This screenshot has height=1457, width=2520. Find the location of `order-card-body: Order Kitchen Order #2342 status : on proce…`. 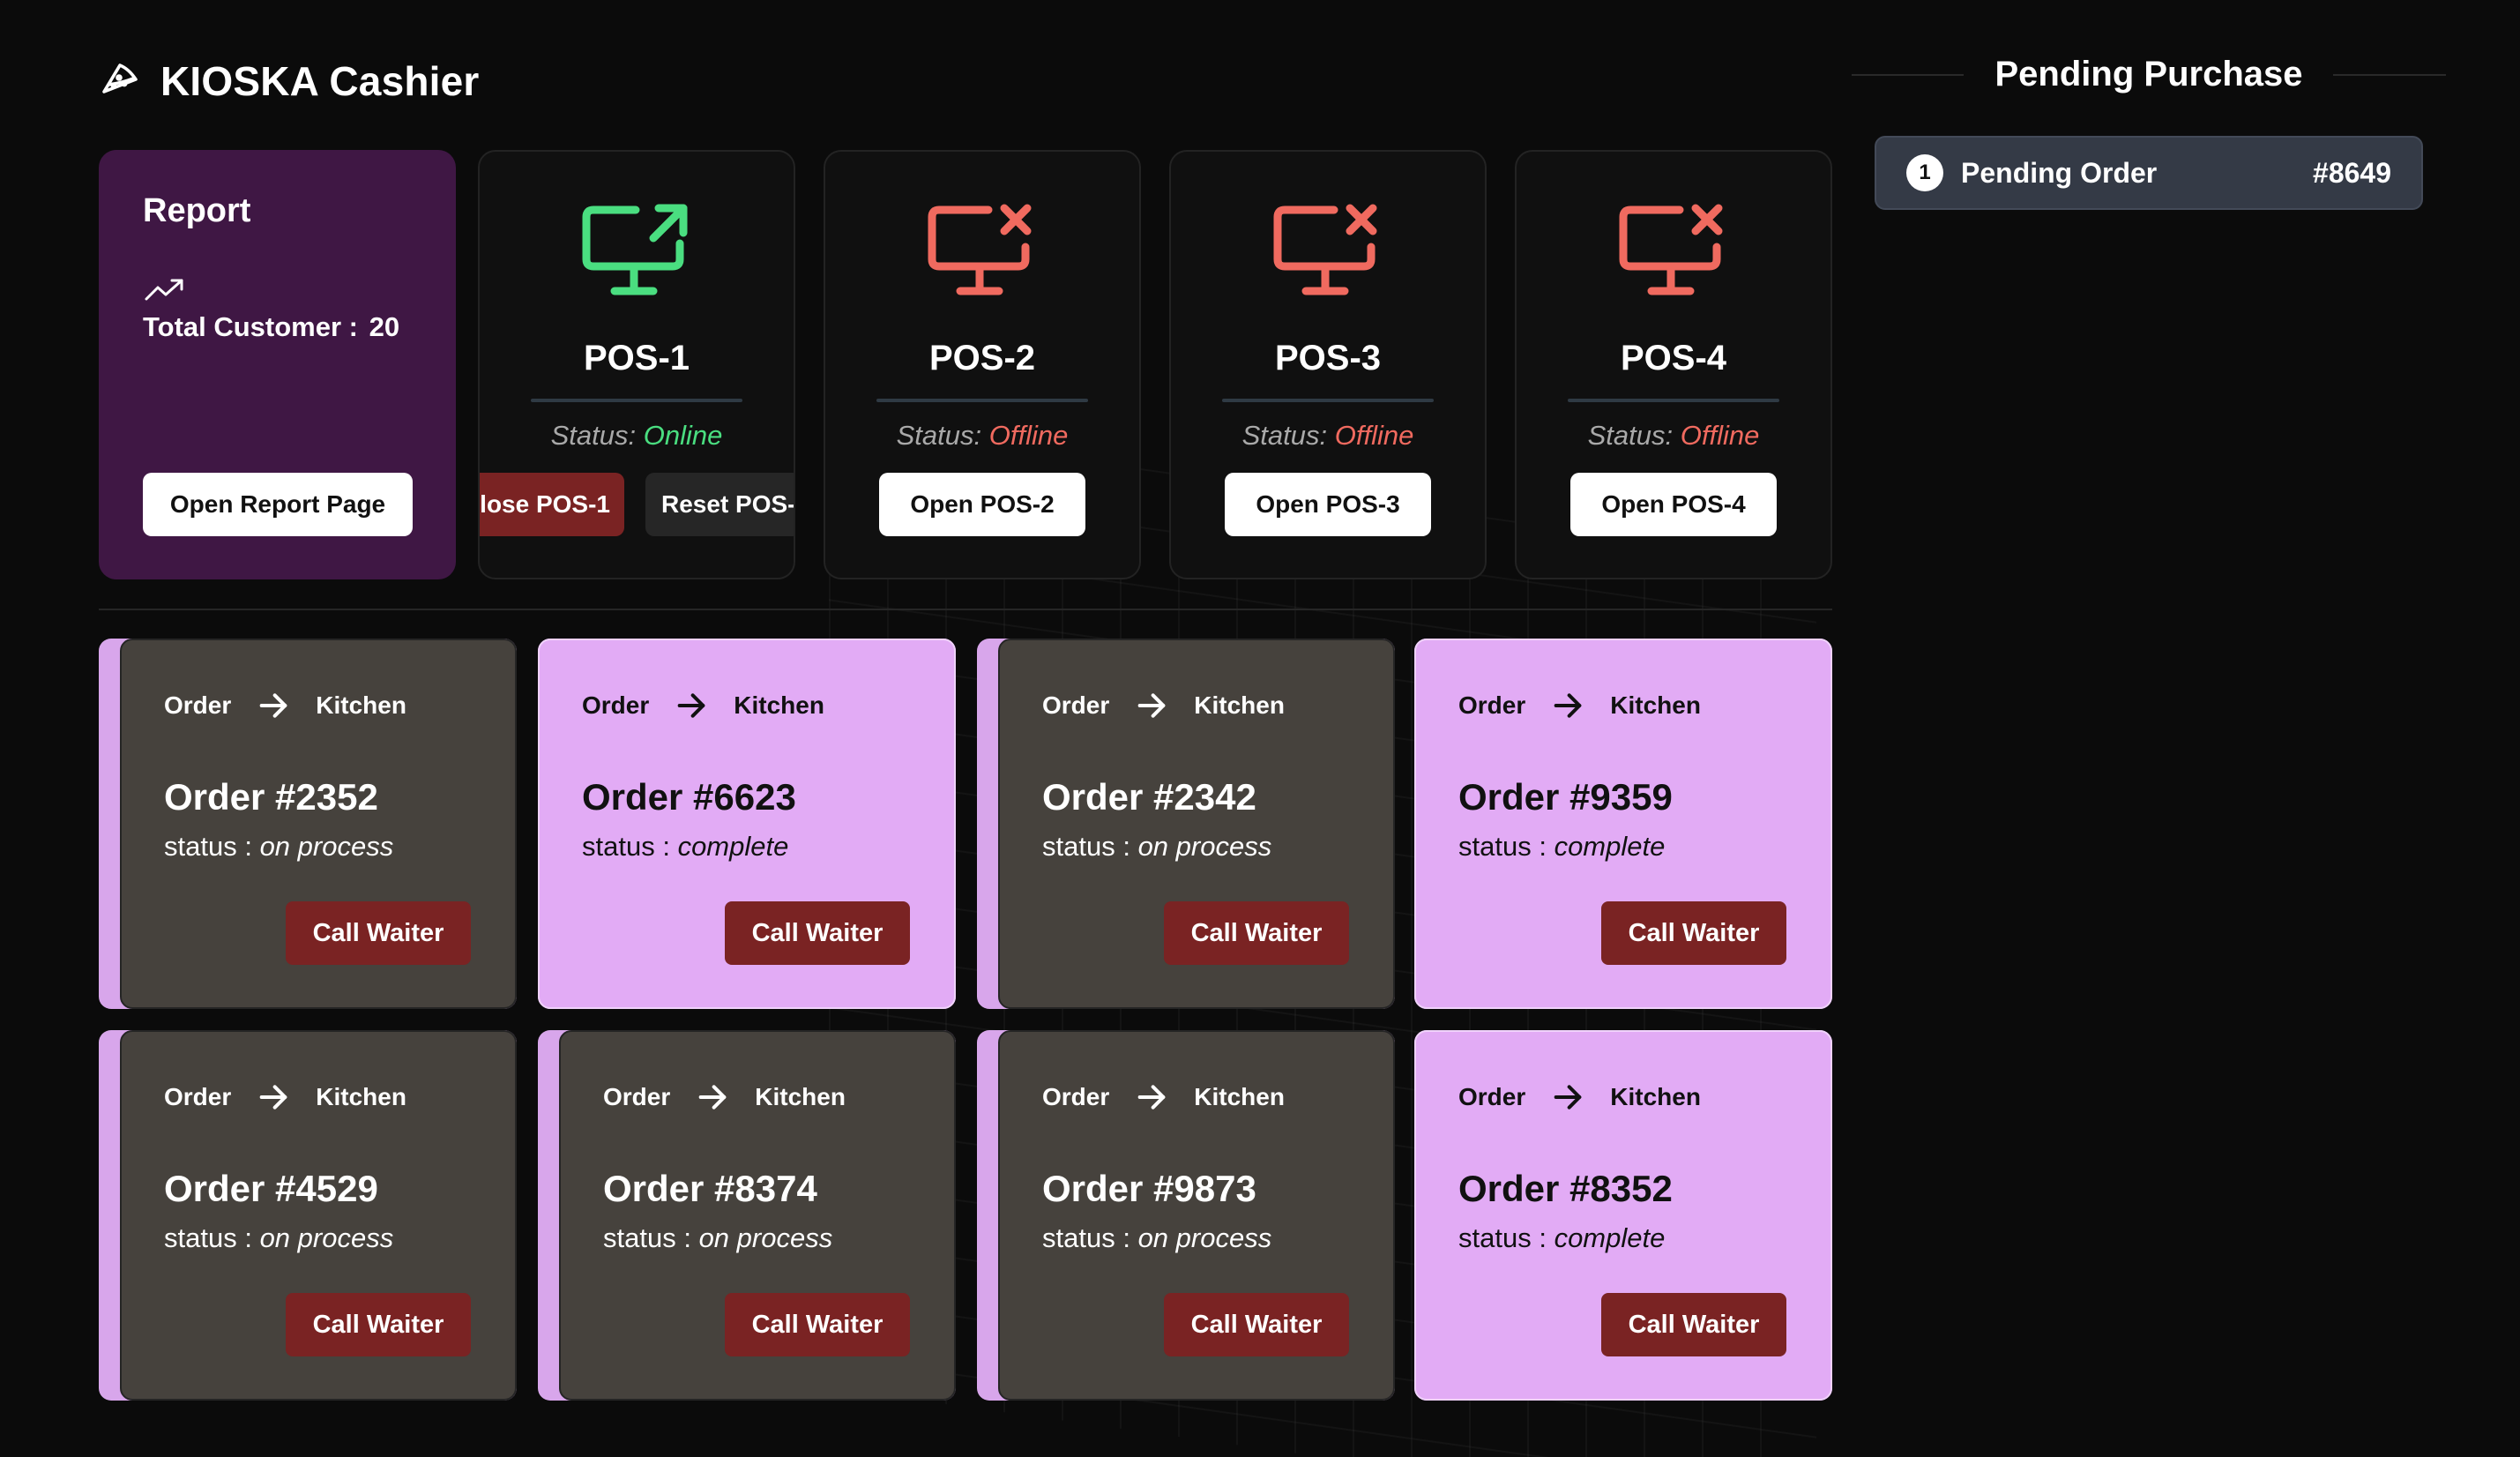

order-card-body: Order Kitchen Order #2342 status : on proce… is located at coordinates (1196, 824).